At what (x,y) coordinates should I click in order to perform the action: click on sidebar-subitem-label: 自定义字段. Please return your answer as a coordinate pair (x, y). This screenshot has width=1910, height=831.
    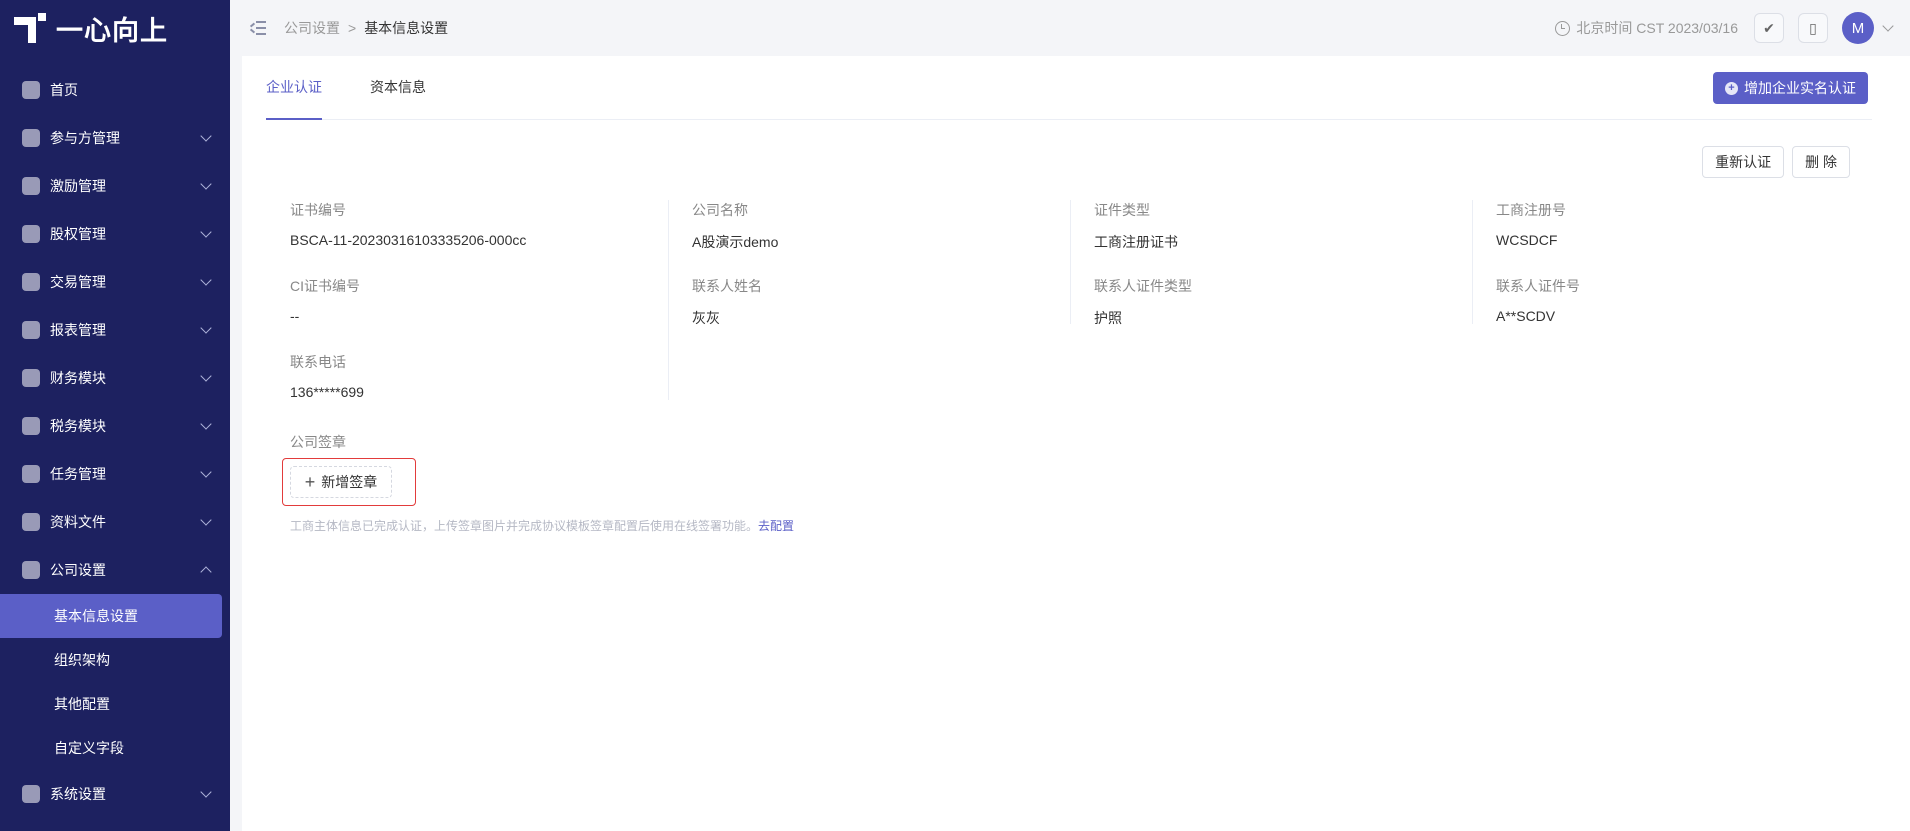
    Looking at the image, I should click on (89, 748).